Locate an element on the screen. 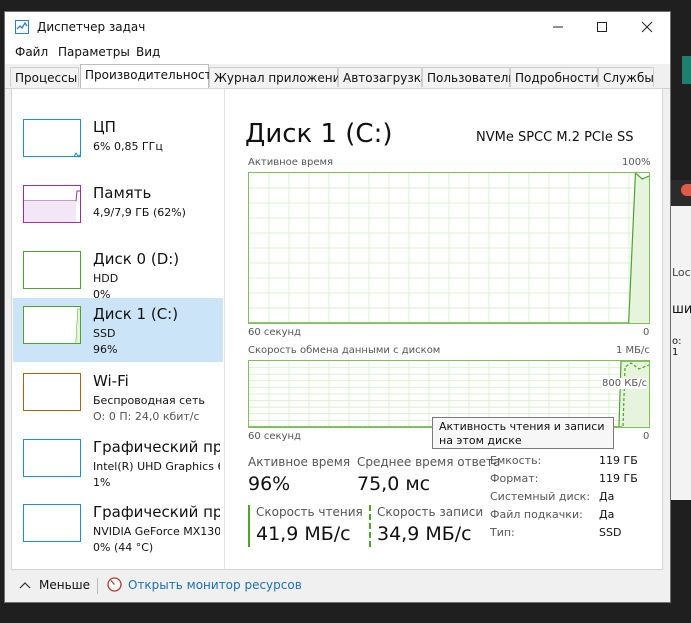 This screenshot has height=623, width=691. menu-file: Файл is located at coordinates (31, 52).